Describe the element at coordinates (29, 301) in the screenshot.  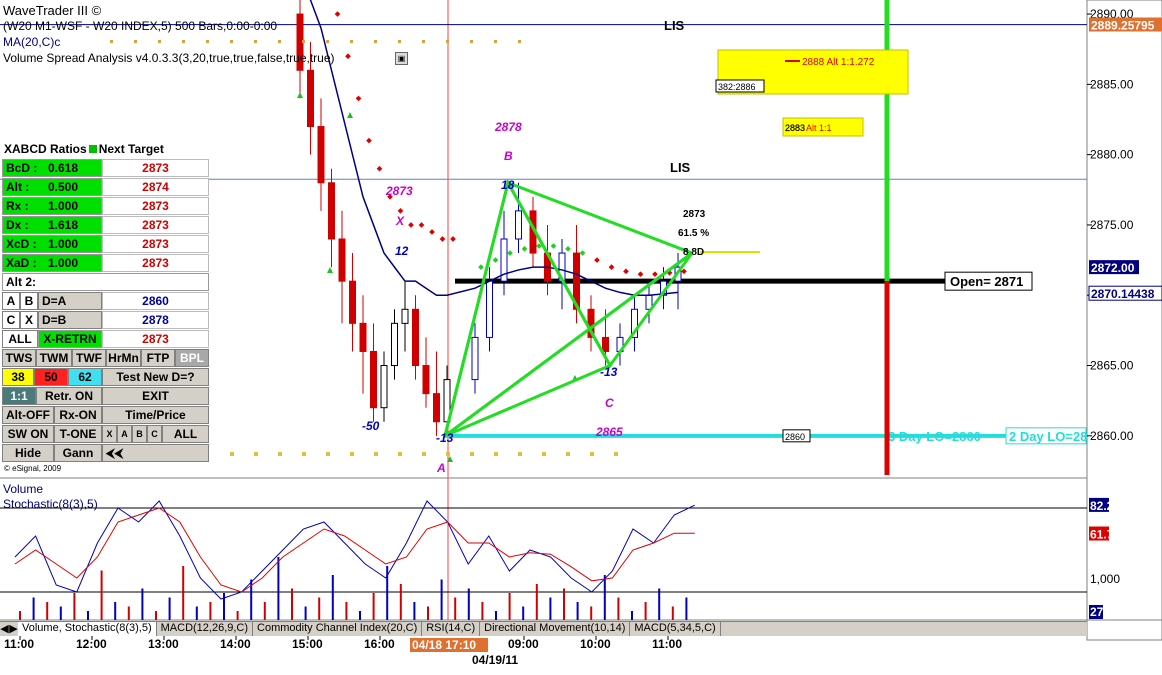
I see `btn-b: B` at that location.